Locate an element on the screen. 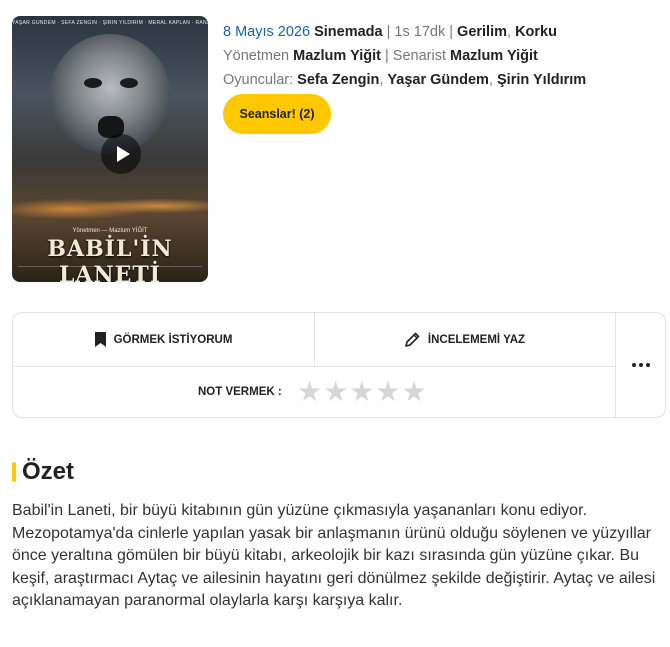 This screenshot has height=647, width=670. more-options-button is located at coordinates (641, 365).